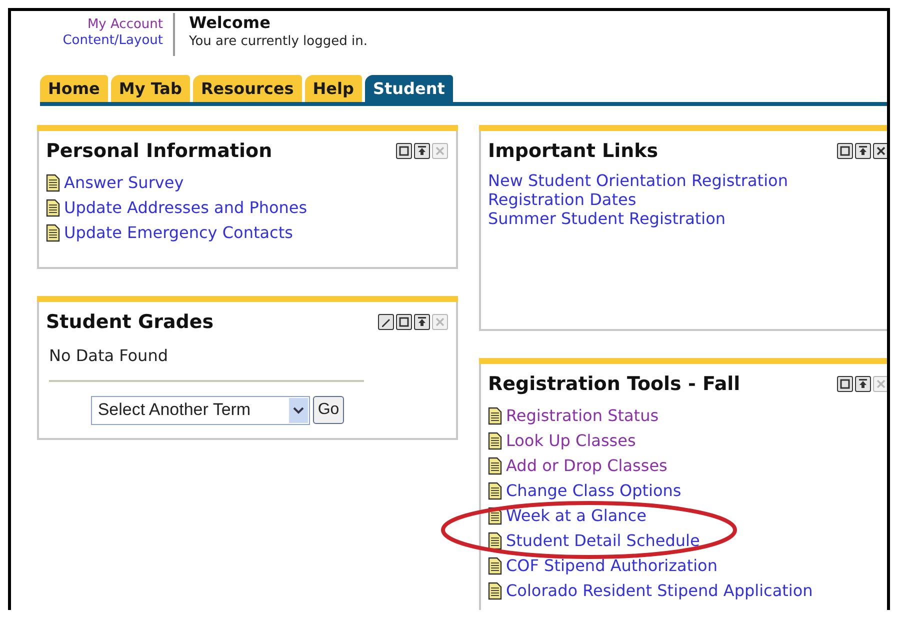 The height and width of the screenshot is (617, 898). I want to click on go-button: Go, so click(328, 410).